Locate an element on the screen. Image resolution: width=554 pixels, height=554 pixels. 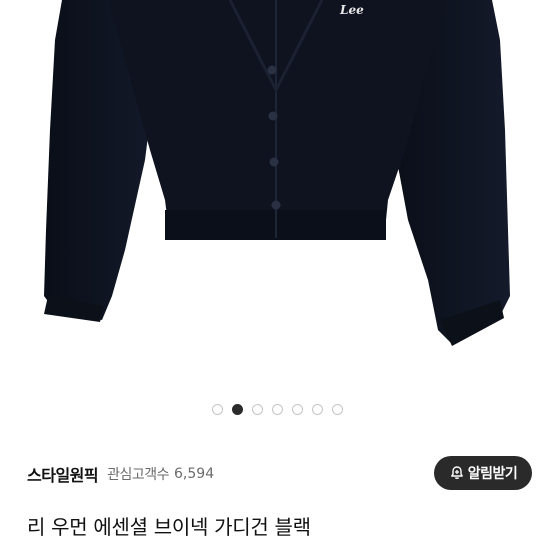
product-title: 리 우먼 에센셜 브이넥 가디건 블랙 is located at coordinates (169, 527).